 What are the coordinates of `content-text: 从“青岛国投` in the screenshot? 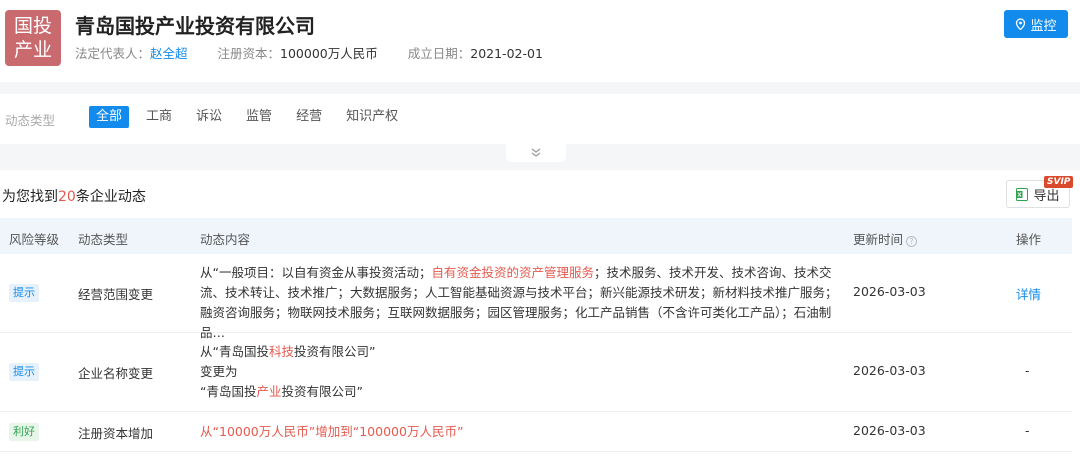 It's located at (234, 351).